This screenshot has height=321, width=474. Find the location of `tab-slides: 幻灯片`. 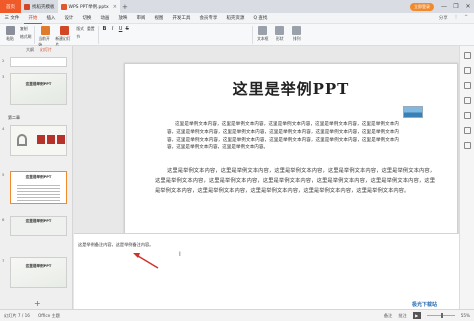

tab-slides: 幻灯片 is located at coordinates (46, 50).